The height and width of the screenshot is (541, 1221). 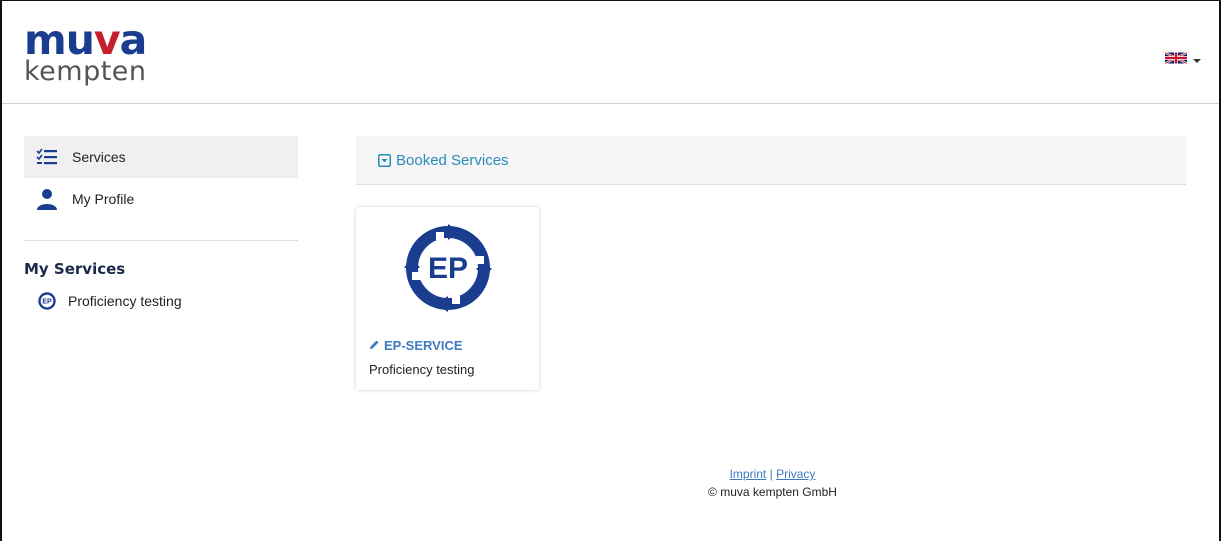 I want to click on privacy-link: Privacy, so click(x=795, y=474).